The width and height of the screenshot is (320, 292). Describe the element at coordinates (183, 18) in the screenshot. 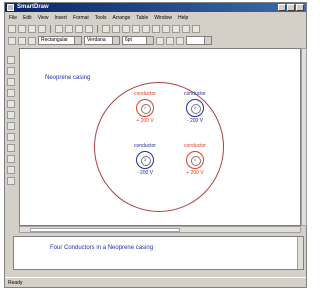

I see `menu-help: Help` at that location.